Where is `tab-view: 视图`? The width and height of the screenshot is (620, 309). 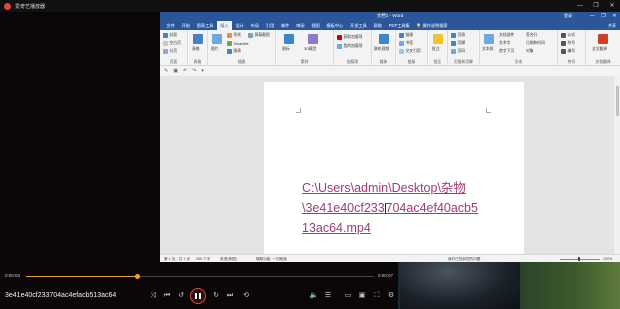
tab-view: 视图 is located at coordinates (315, 25).